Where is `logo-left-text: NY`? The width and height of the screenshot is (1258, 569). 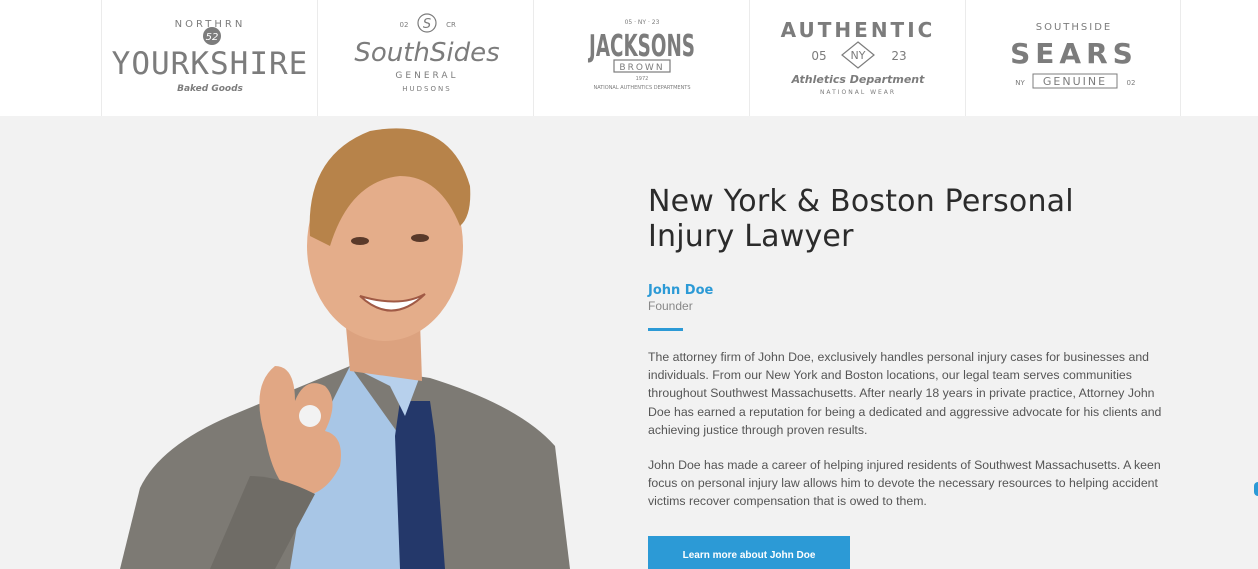 logo-left-text: NY is located at coordinates (1020, 83).